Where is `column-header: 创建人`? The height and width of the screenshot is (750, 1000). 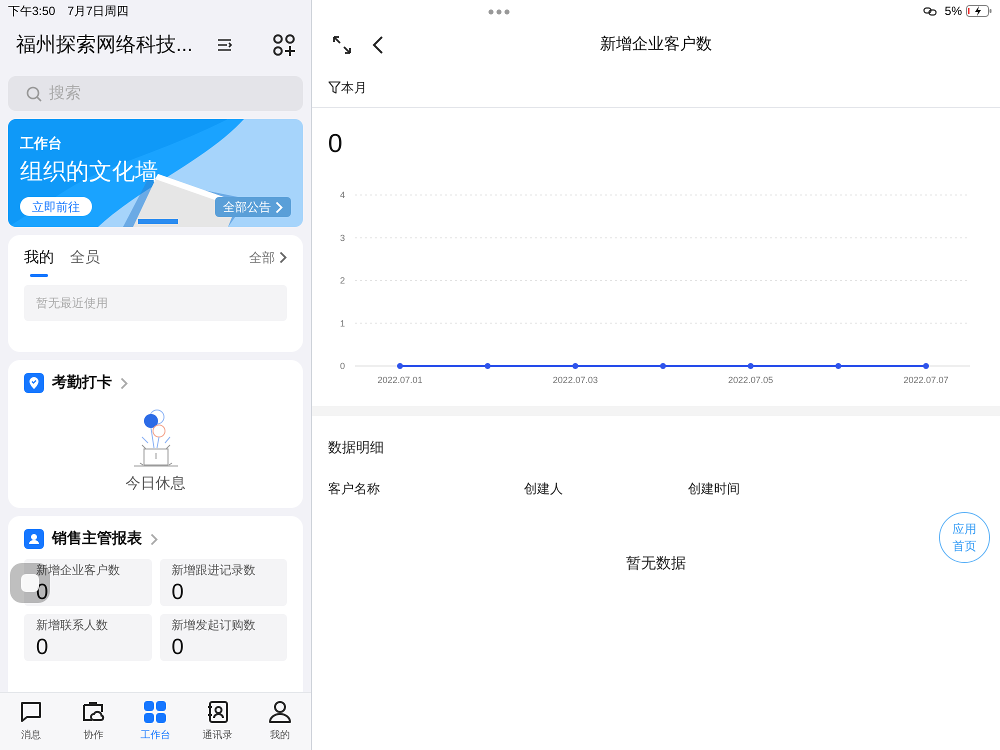
column-header: 创建人 is located at coordinates (544, 489).